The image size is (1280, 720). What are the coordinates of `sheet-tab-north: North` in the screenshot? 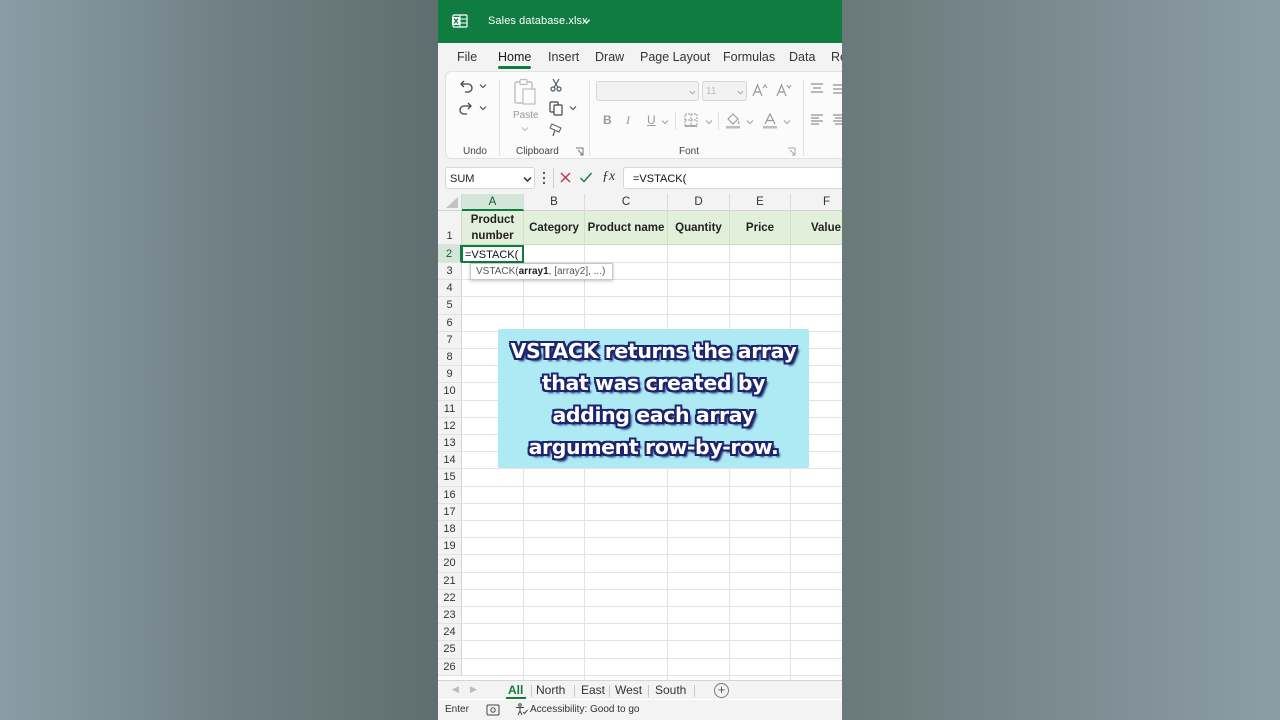 It's located at (550, 690).